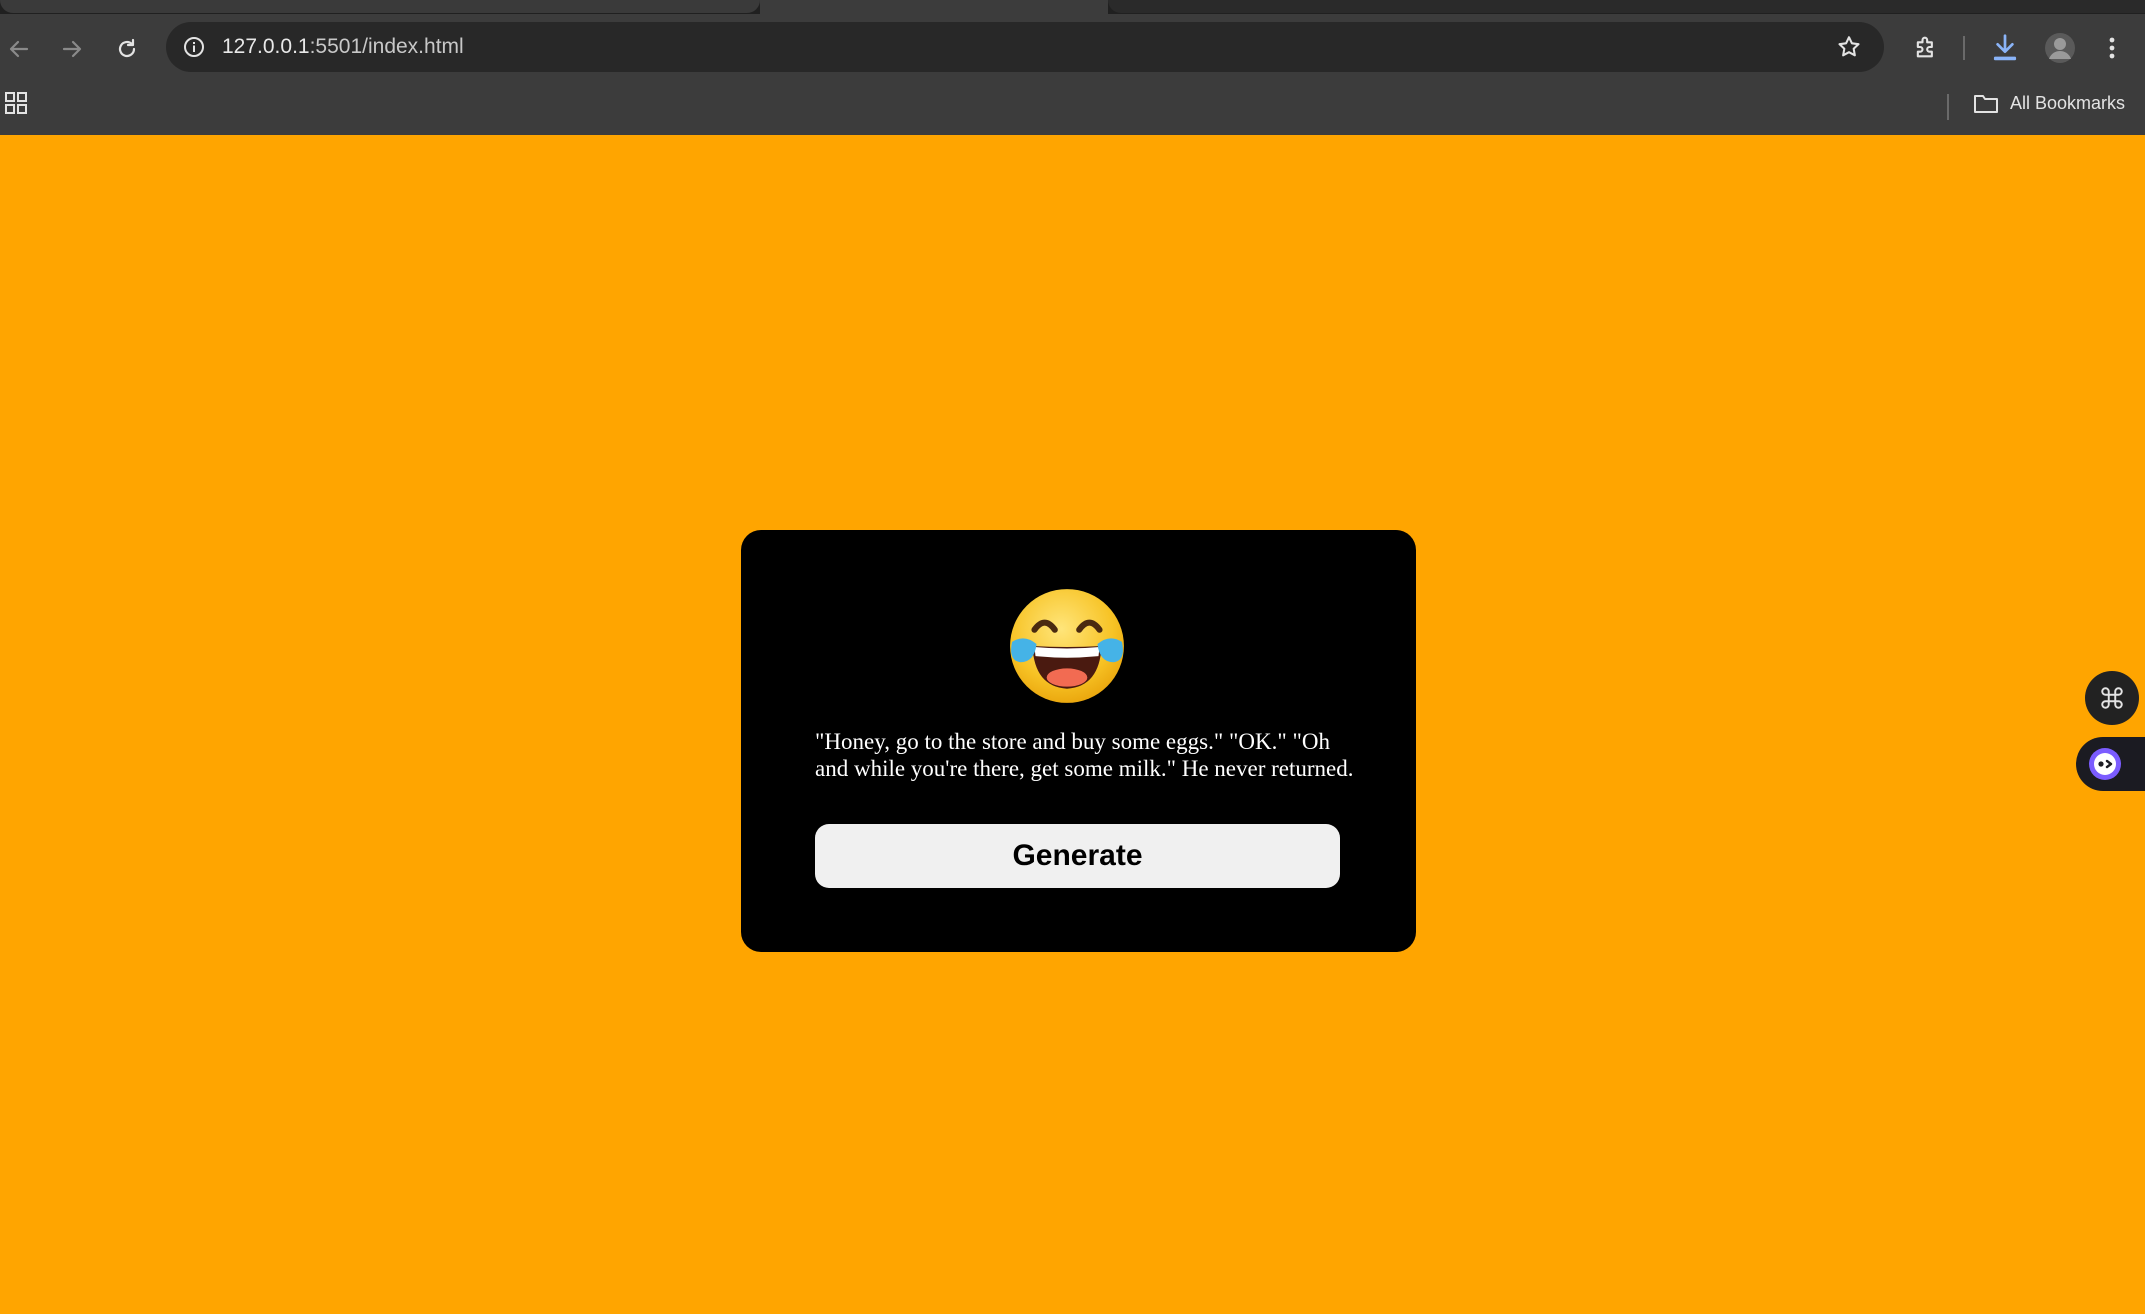  Describe the element at coordinates (1077, 856) in the screenshot. I see `generate-button: Generate` at that location.